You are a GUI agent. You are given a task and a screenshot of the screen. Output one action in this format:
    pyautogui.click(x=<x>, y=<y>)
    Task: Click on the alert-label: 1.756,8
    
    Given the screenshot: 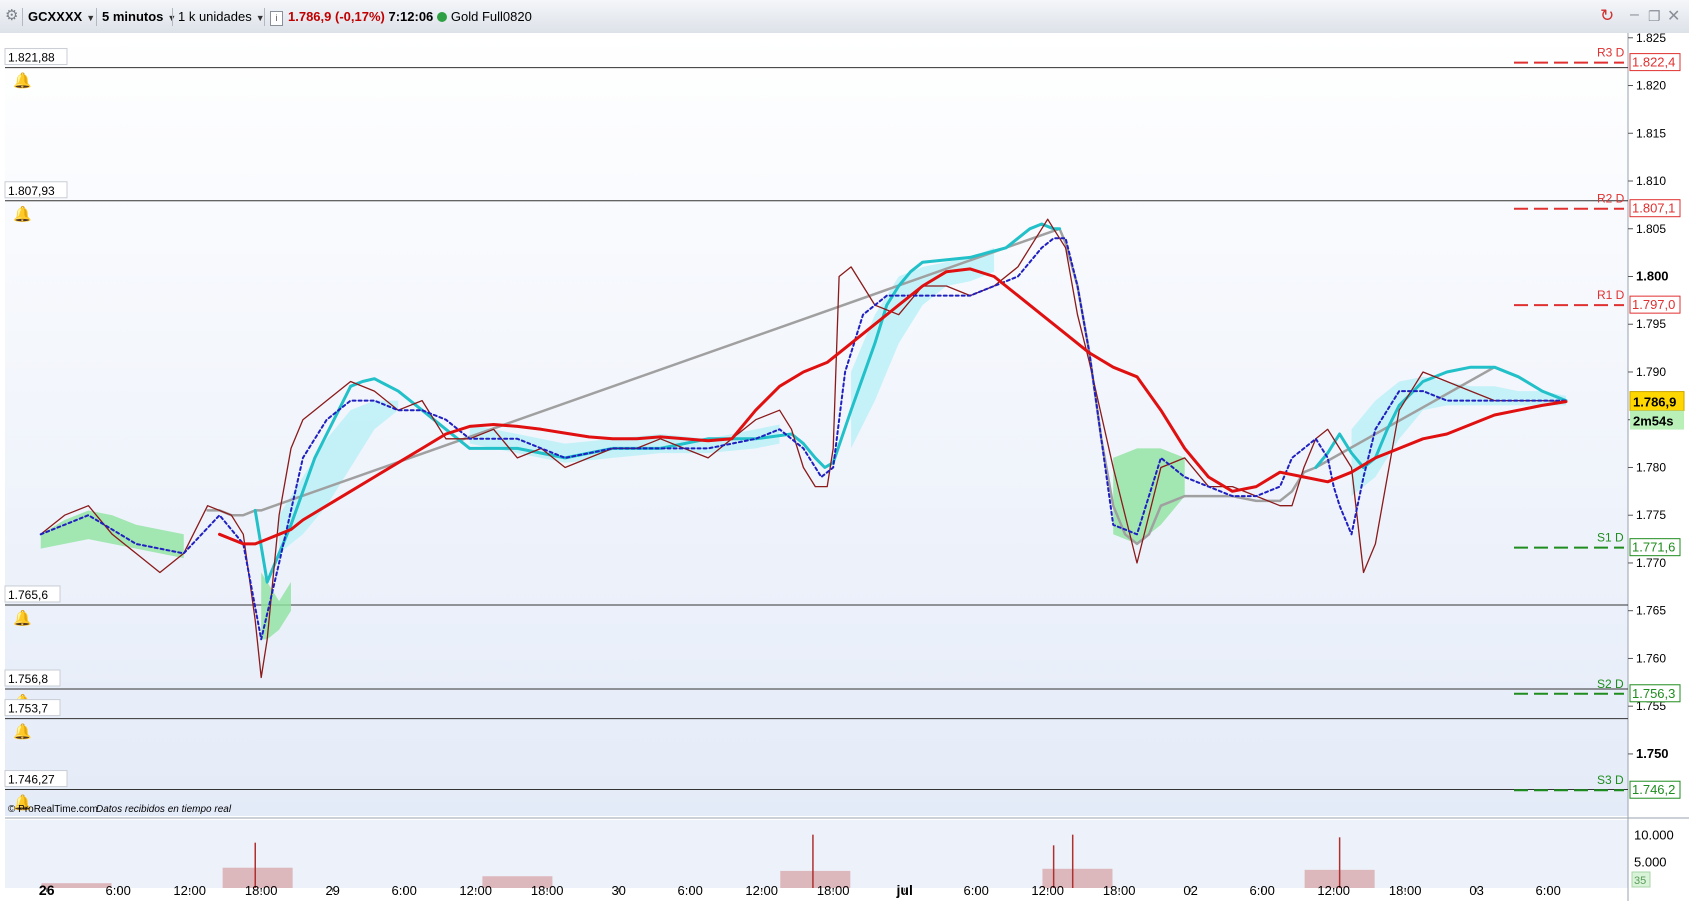 What is the action you would take?
    pyautogui.click(x=28, y=679)
    